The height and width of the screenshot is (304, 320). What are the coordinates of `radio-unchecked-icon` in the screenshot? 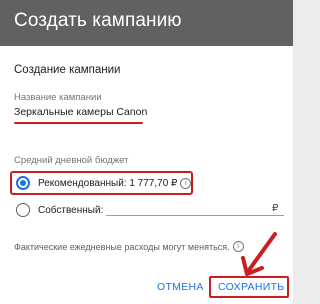 It's located at (23, 210).